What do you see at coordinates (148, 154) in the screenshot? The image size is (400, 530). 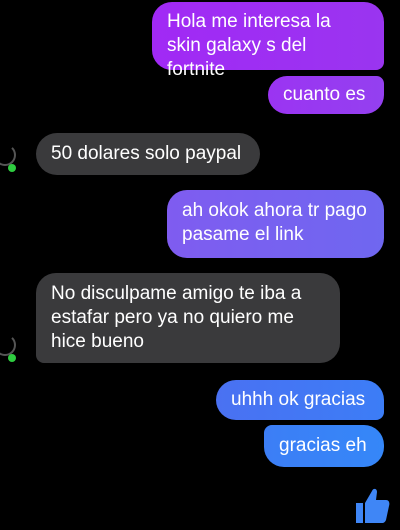 I see `received-message-1: 50 dolares solo paypal` at bounding box center [148, 154].